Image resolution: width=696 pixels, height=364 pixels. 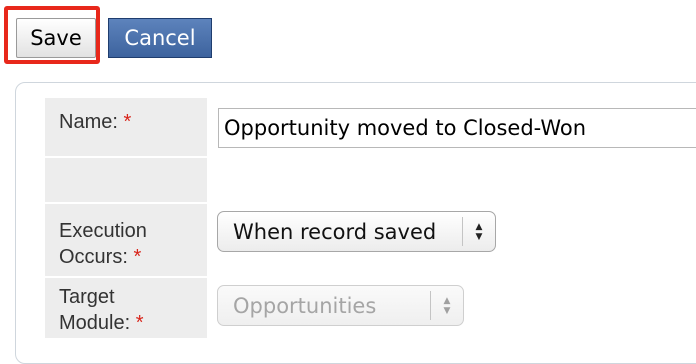 I want to click on cancel-button: Cancel, so click(x=160, y=38).